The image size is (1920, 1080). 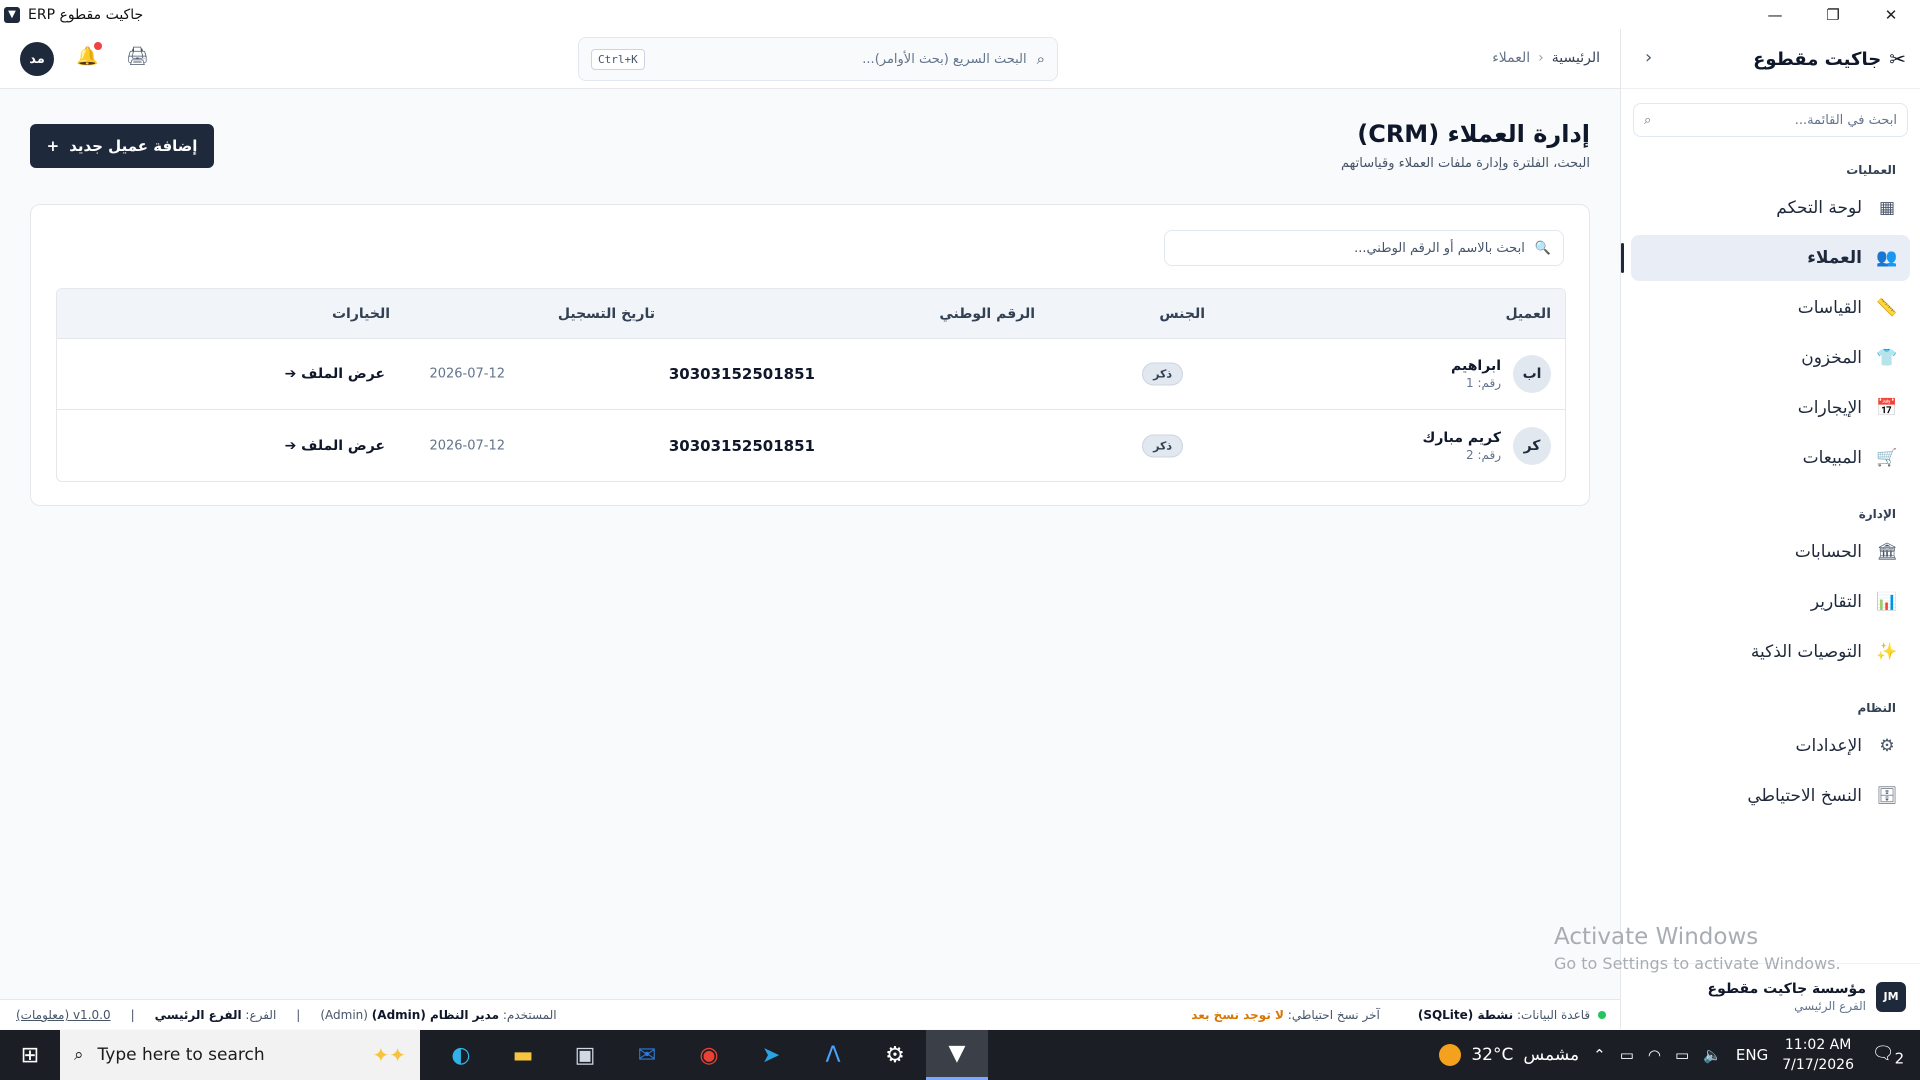 I want to click on column-header: تاريخ التسجيل, so click(x=606, y=313).